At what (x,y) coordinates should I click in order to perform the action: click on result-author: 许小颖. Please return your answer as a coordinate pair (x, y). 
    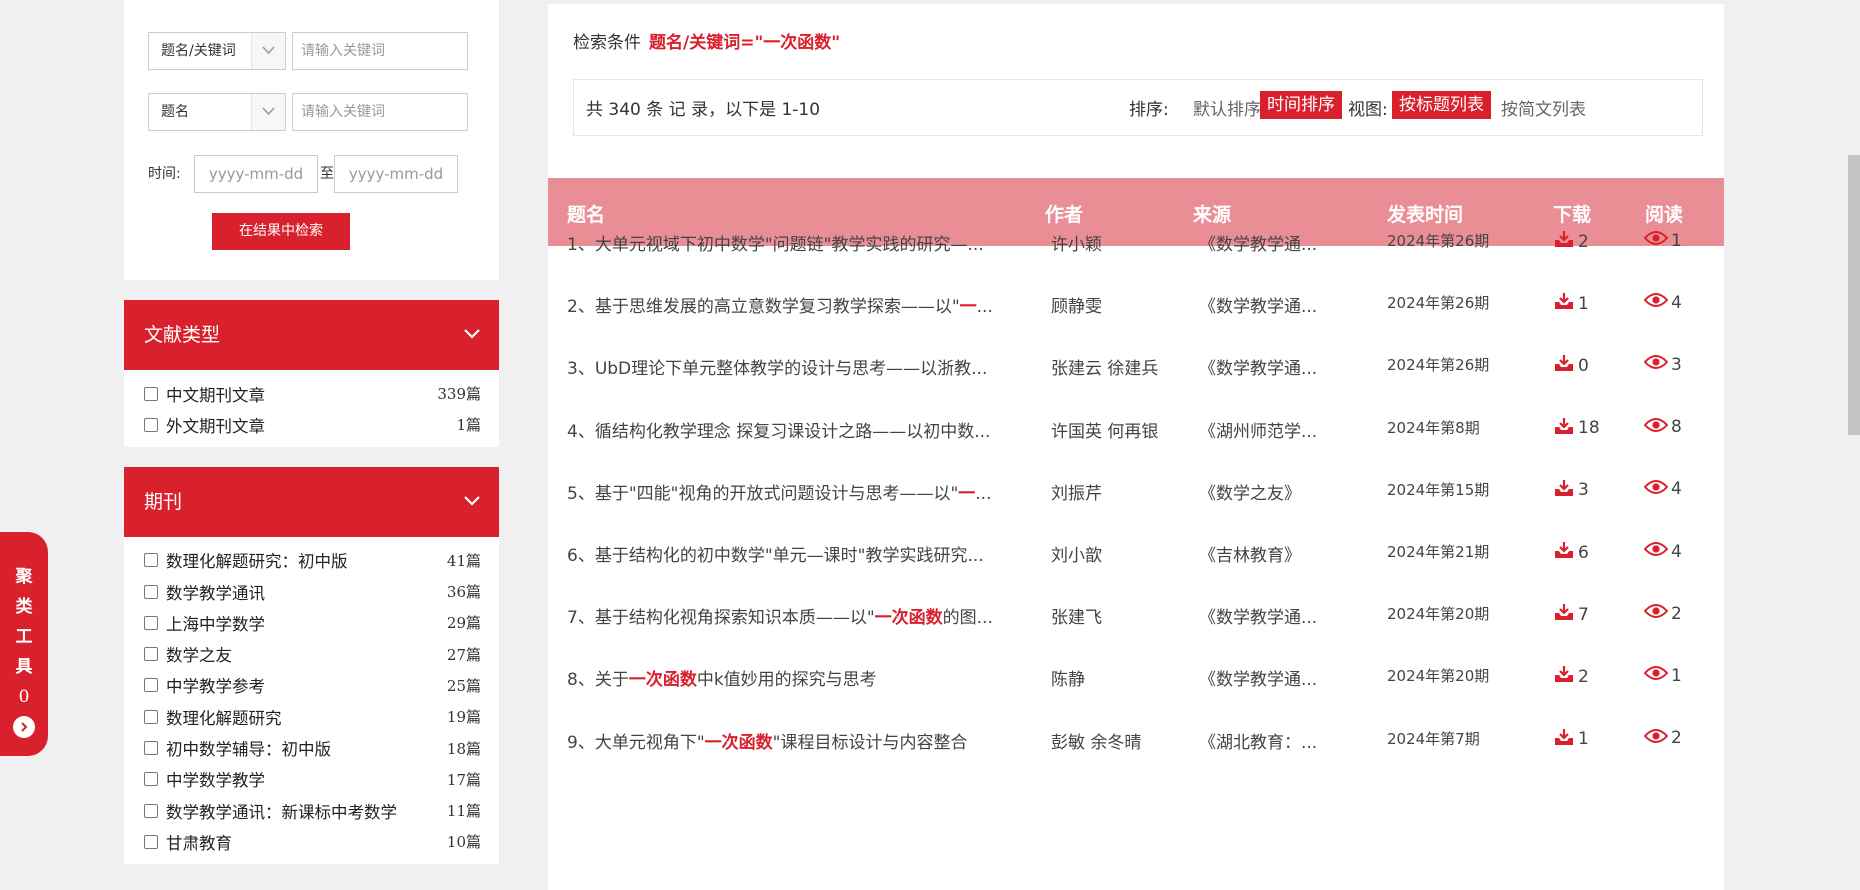
    Looking at the image, I should click on (1076, 242).